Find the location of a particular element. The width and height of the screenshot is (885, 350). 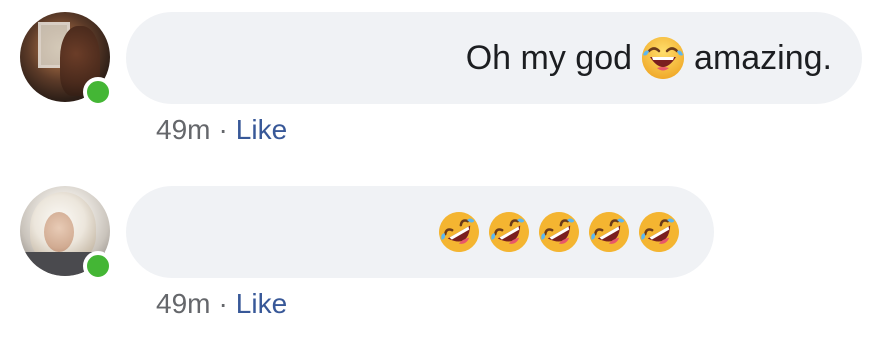

comment-text: Oh my god amazing. is located at coordinates (649, 58).